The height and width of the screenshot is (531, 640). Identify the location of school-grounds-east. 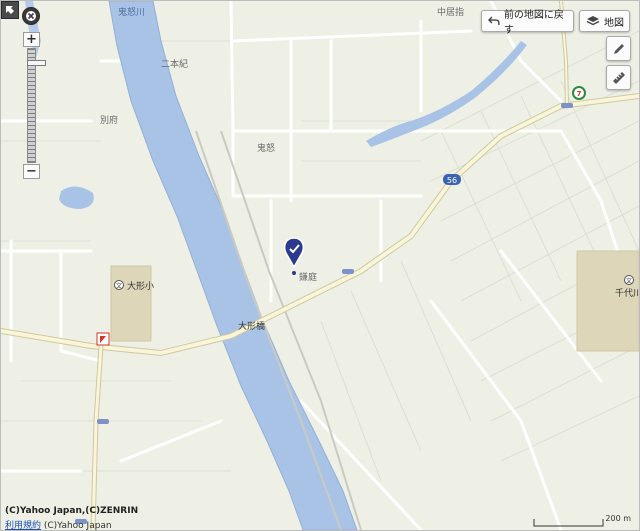
(607, 301).